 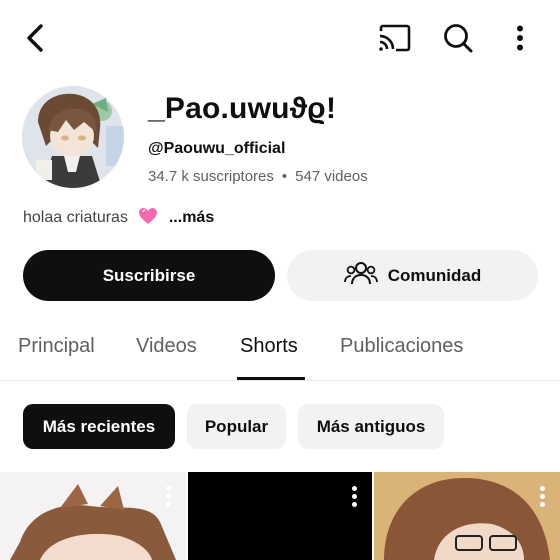 I want to click on active-tab-indicator, so click(x=271, y=378).